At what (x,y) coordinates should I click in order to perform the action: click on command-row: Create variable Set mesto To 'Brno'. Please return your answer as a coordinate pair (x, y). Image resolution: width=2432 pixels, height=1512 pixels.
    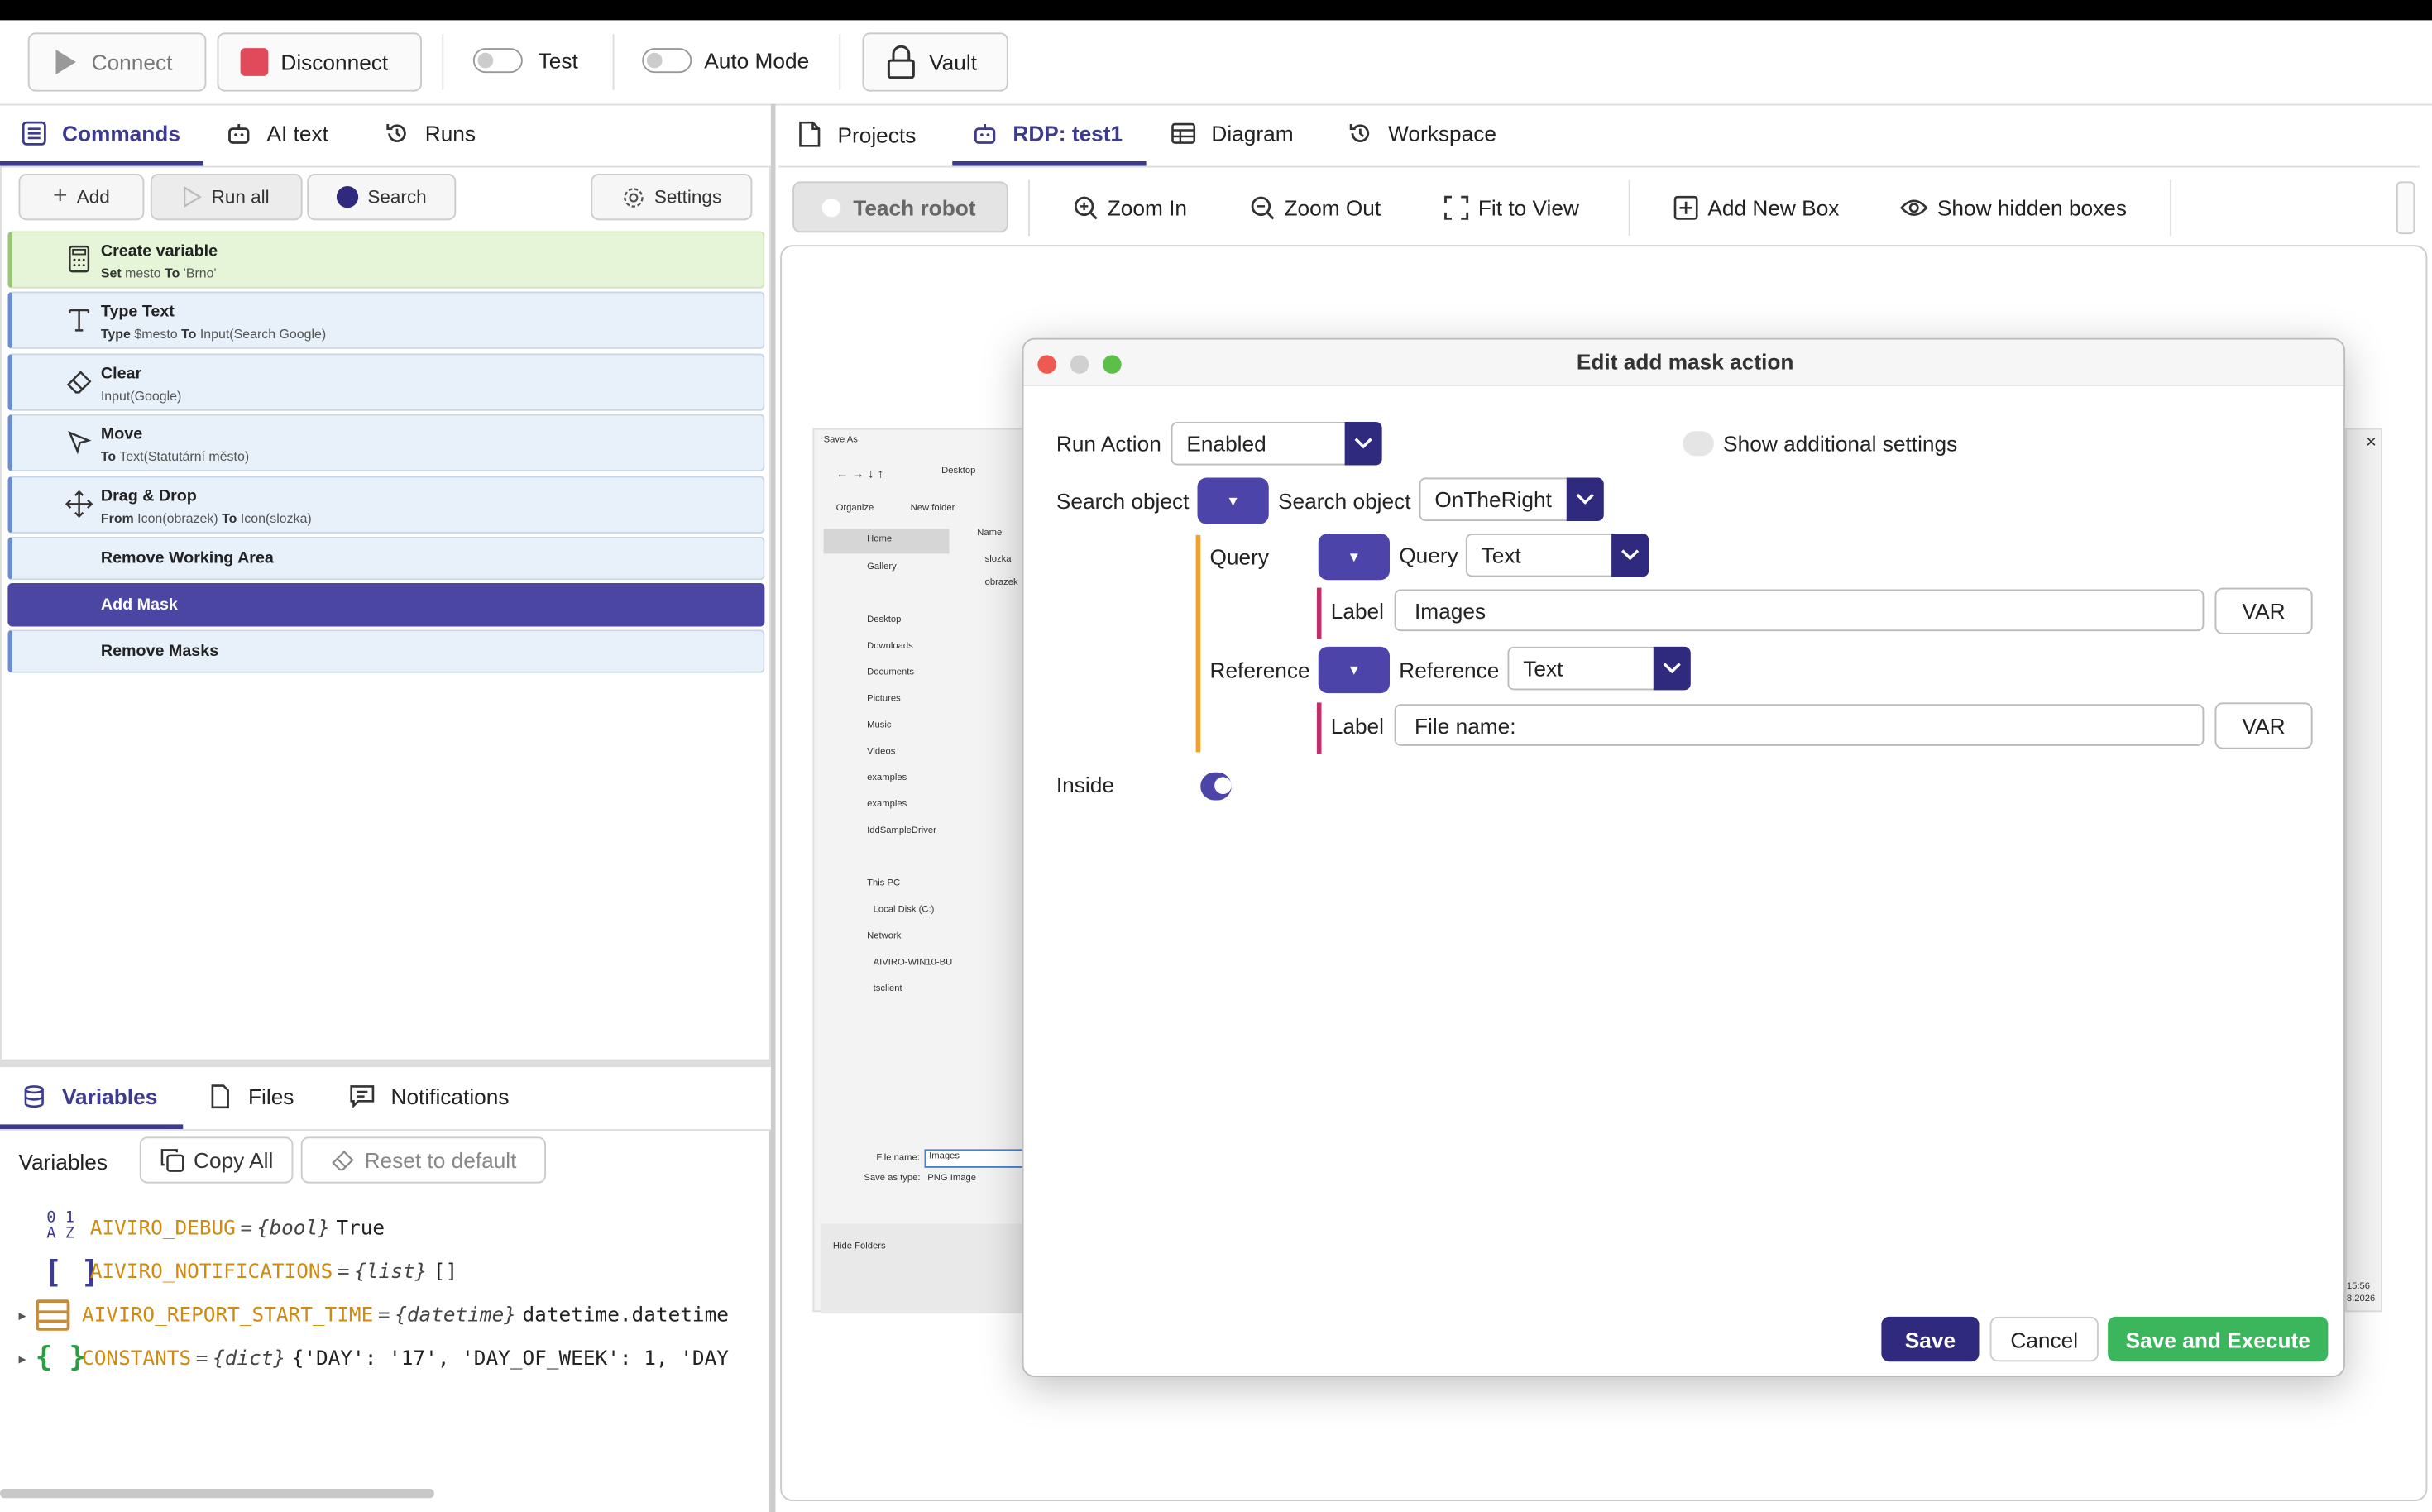
    Looking at the image, I should click on (386, 260).